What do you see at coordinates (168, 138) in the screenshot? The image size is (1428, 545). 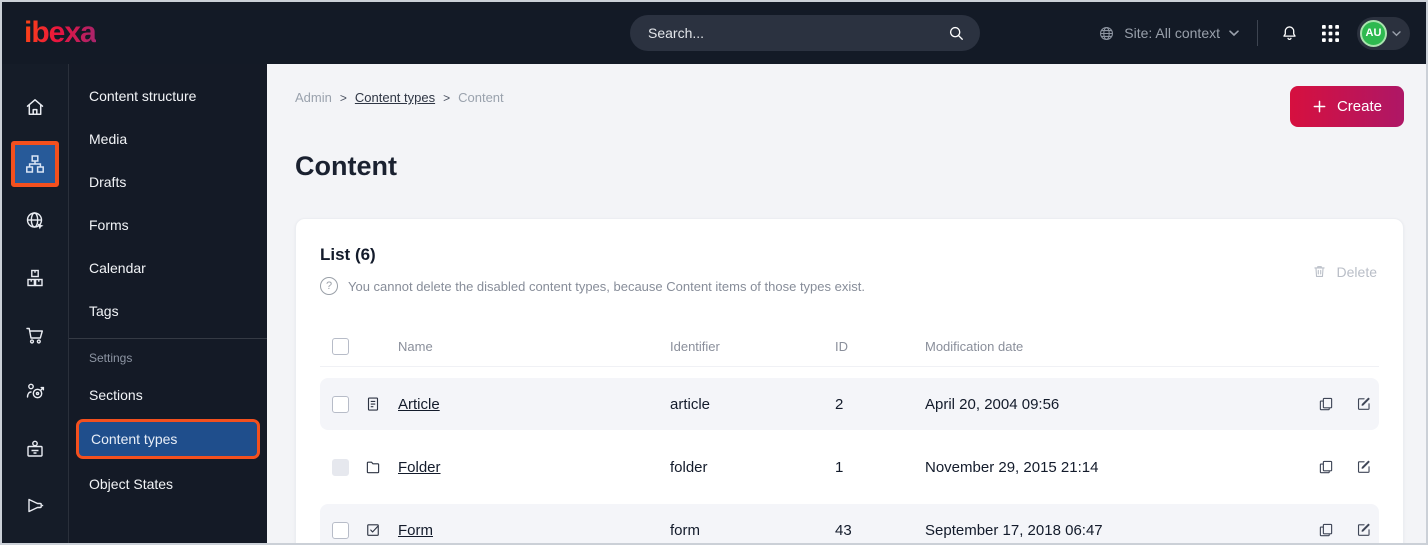 I see `sidebar-item-media: Media` at bounding box center [168, 138].